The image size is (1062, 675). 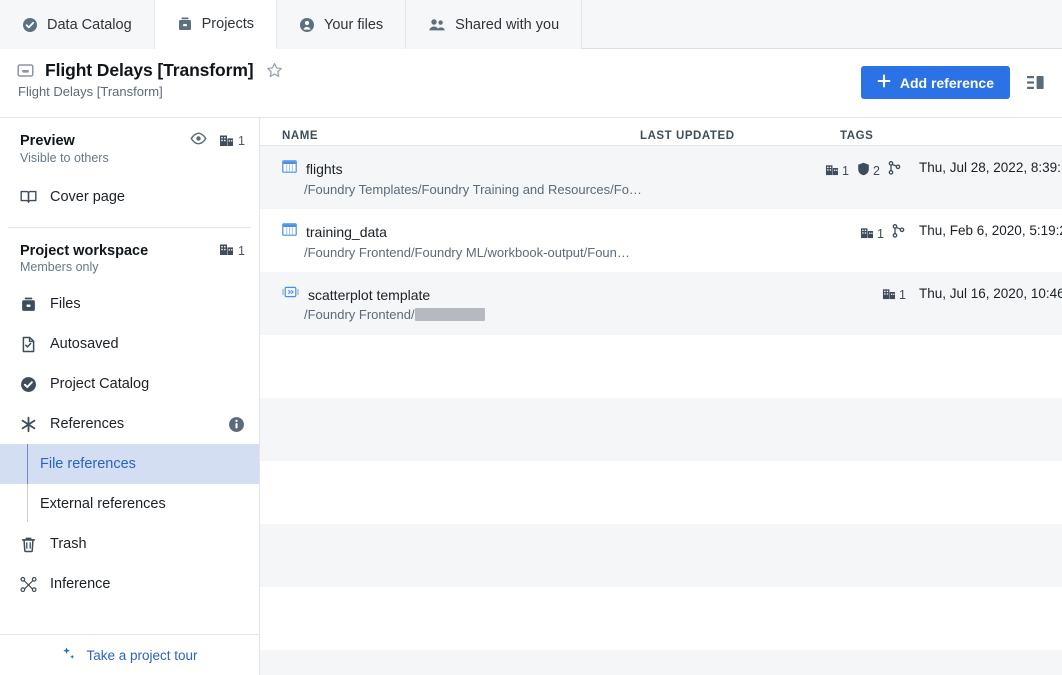 I want to click on row-name: flights, so click(x=324, y=168).